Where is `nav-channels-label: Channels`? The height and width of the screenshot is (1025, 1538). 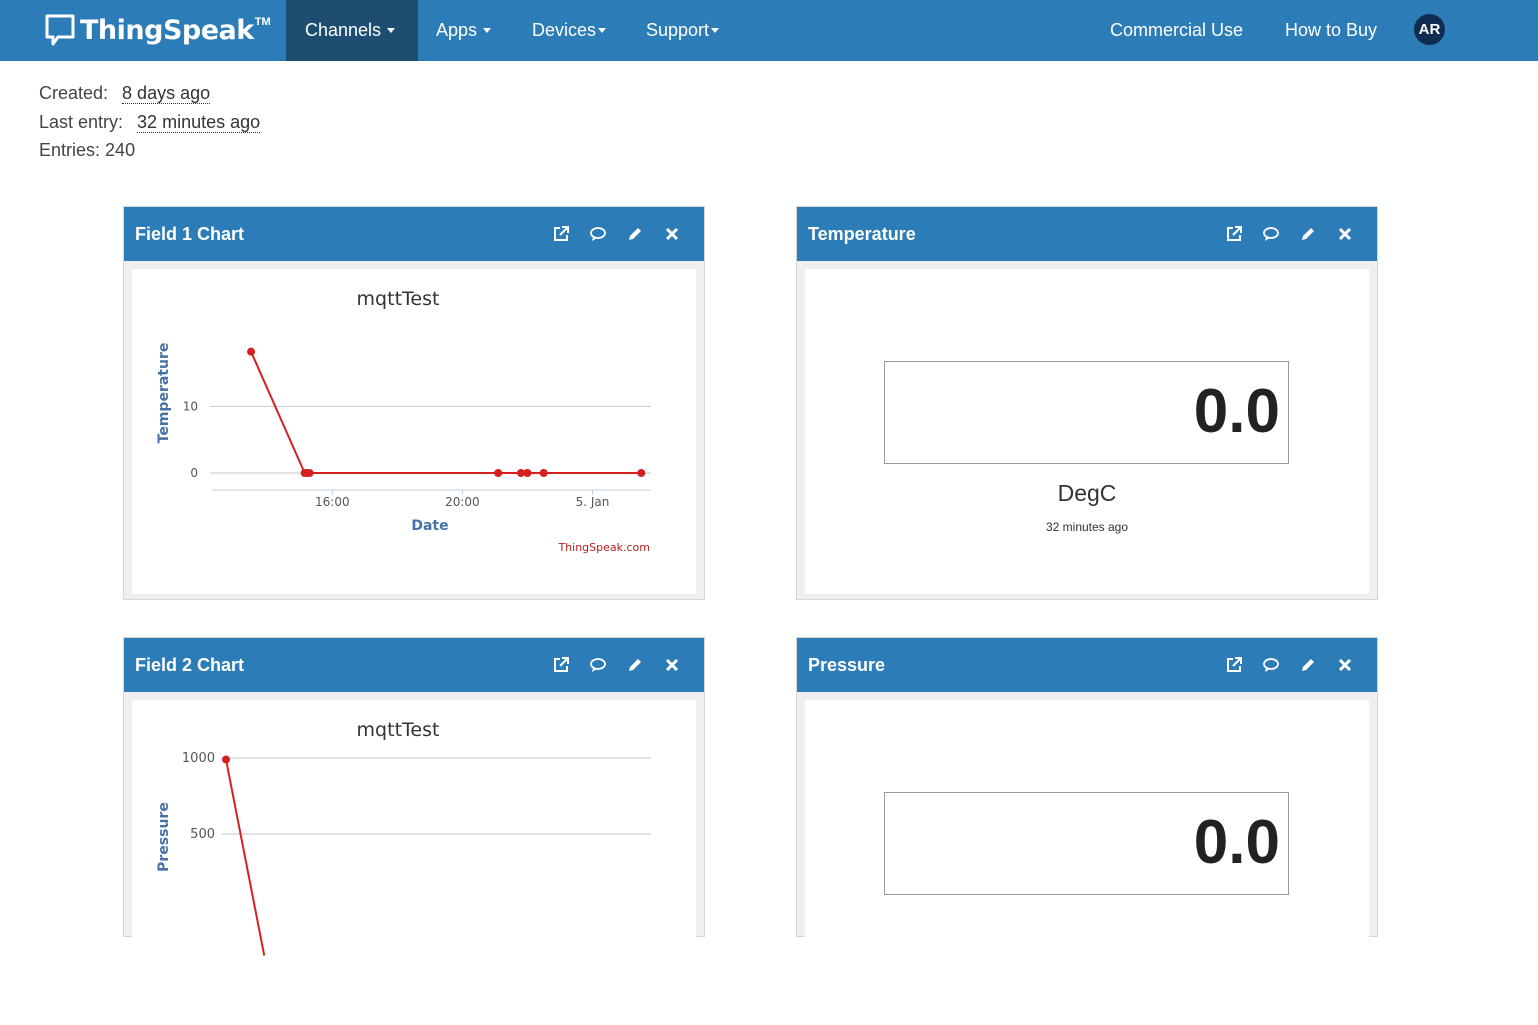
nav-channels-label: Channels is located at coordinates (343, 30).